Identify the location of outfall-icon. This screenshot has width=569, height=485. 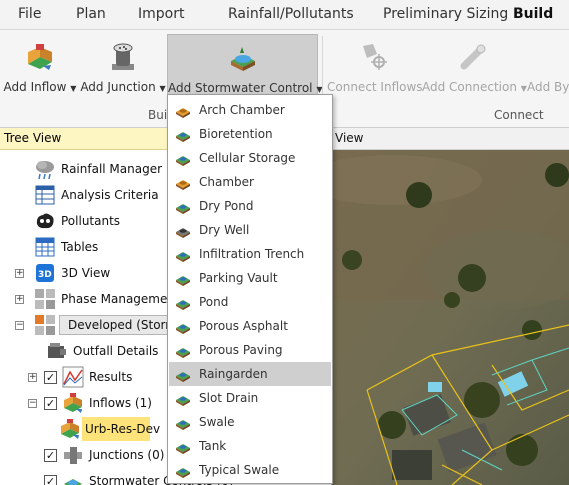
(57, 350).